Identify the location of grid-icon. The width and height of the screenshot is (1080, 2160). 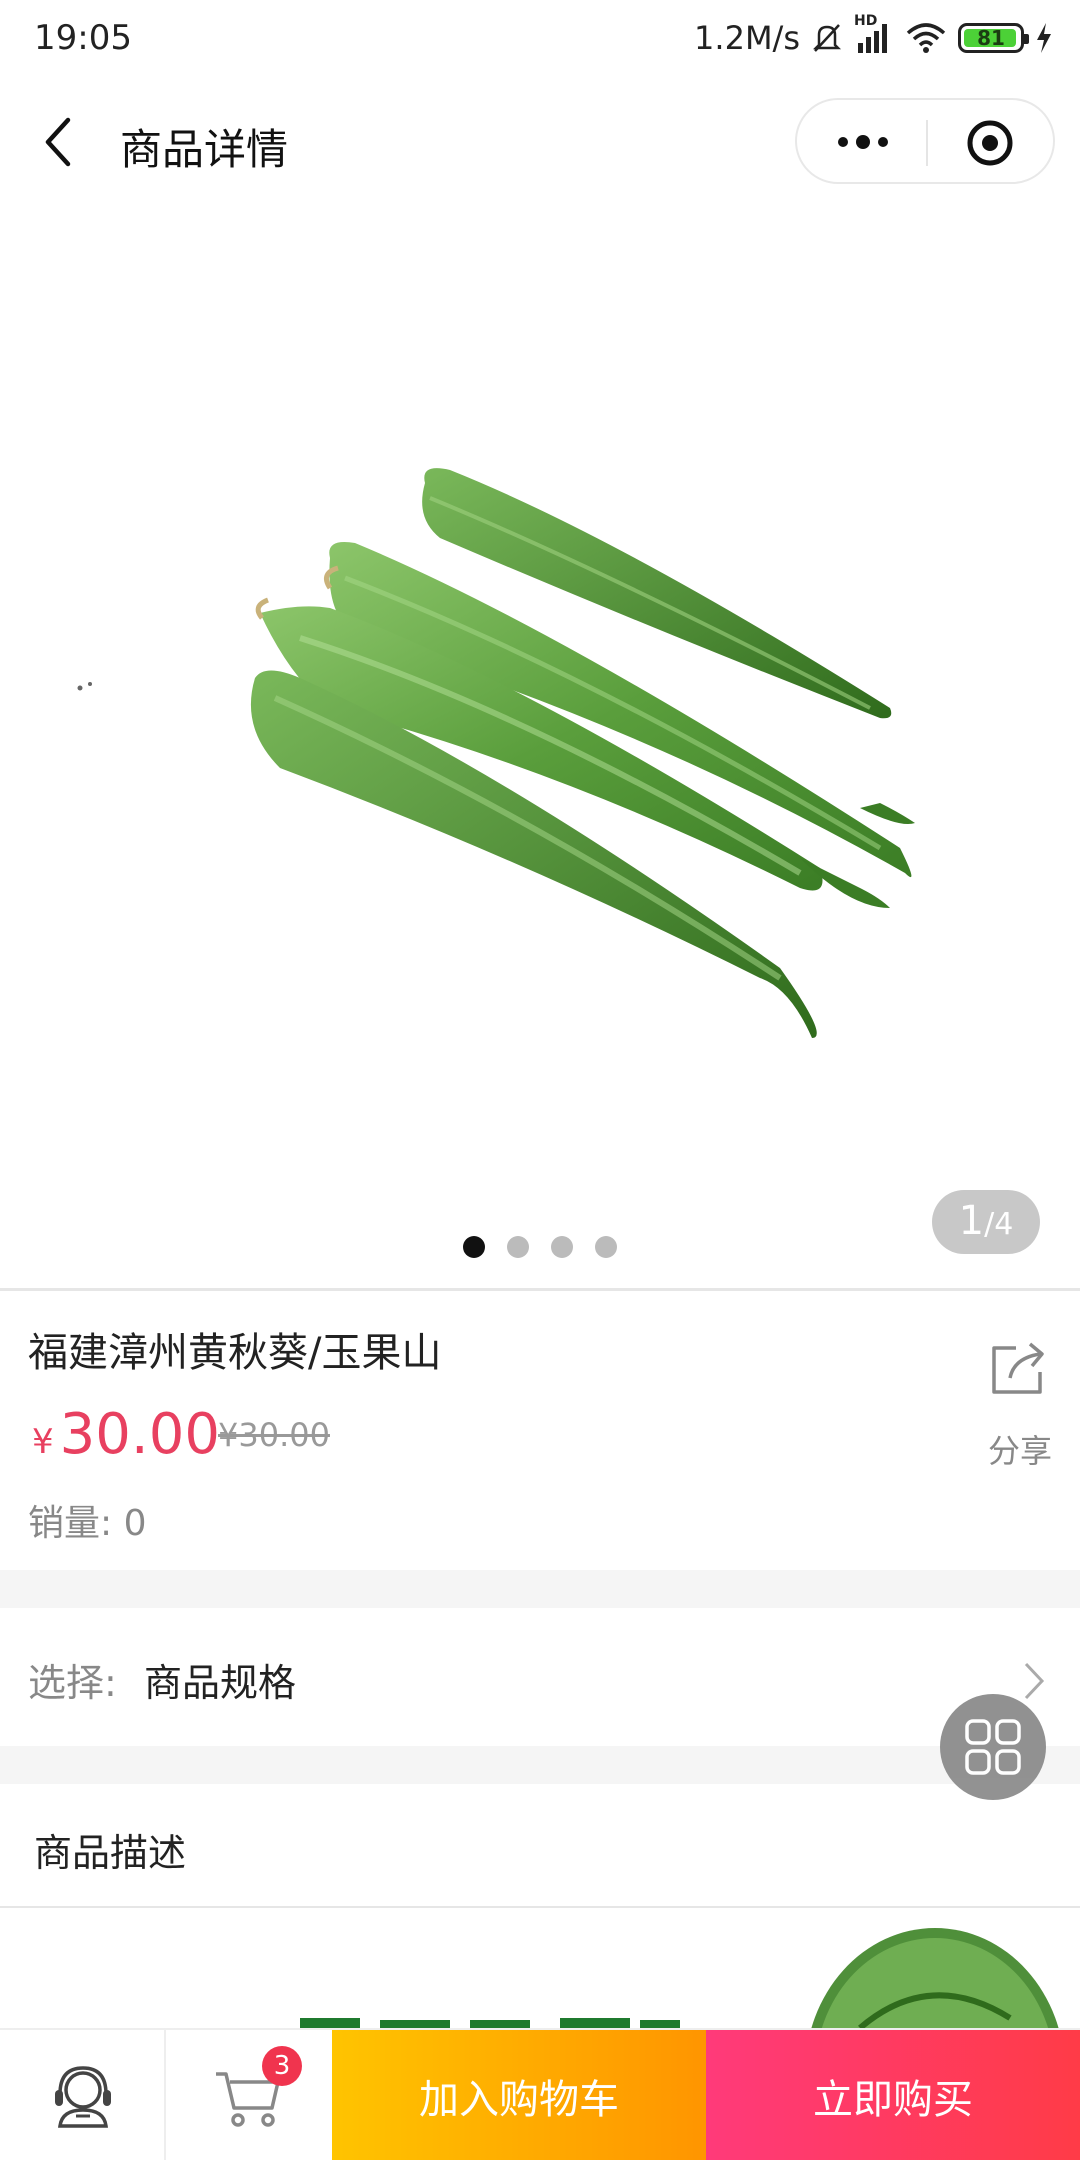
(993, 1747).